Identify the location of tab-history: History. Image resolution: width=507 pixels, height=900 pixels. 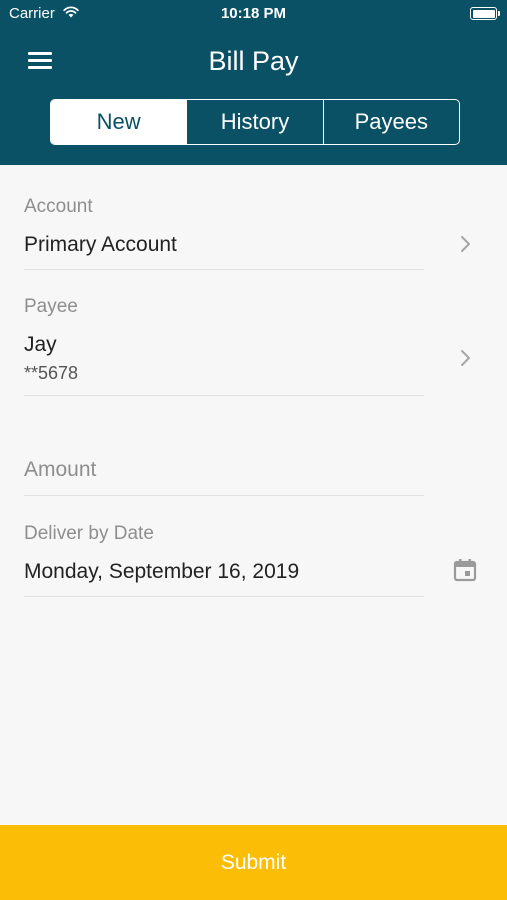
(254, 122).